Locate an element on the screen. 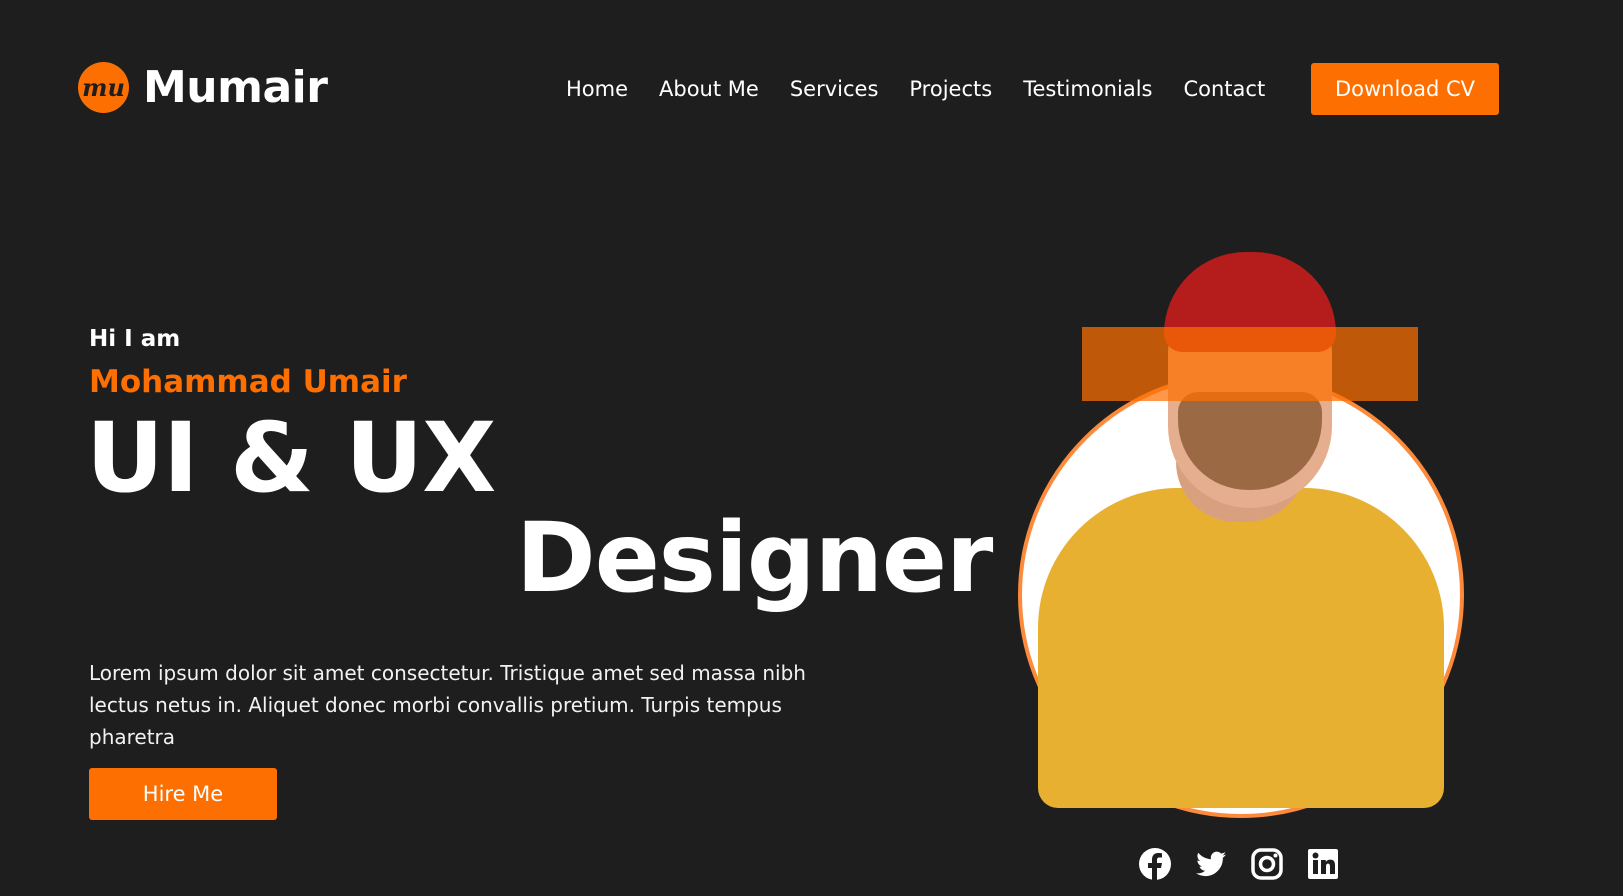 The width and height of the screenshot is (1623, 896). hire-me-button: Hire Me is located at coordinates (183, 794).